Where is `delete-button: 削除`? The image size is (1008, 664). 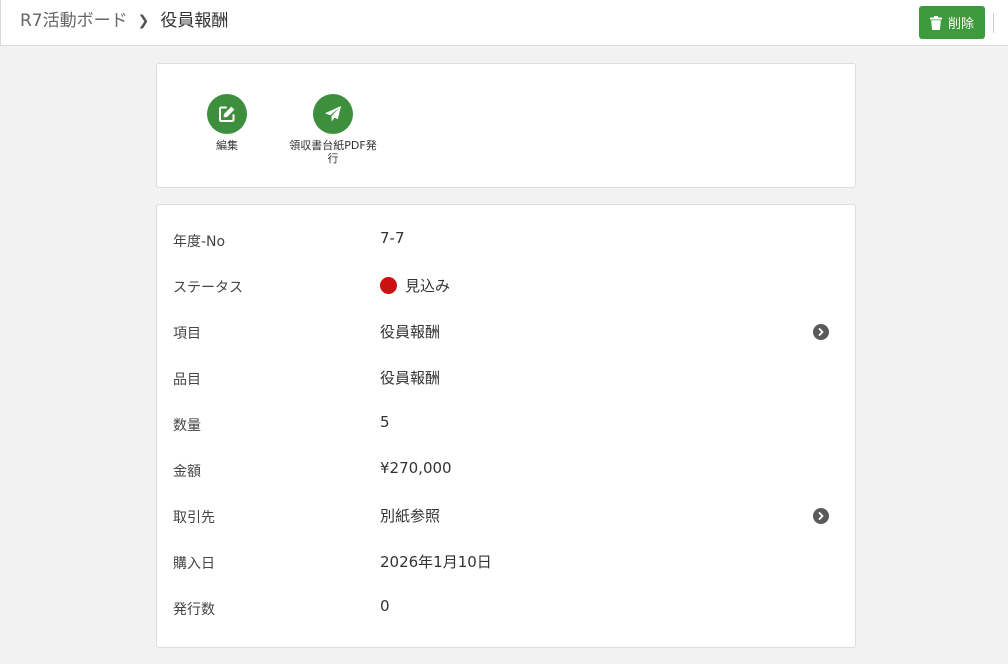
delete-button: 削除 is located at coordinates (952, 22).